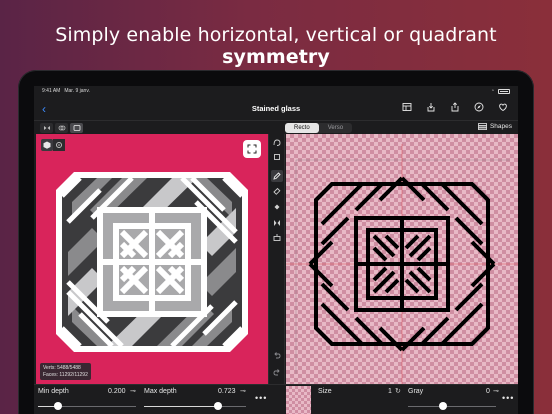 This screenshot has height=414, width=552. What do you see at coordinates (503, 107) in the screenshot?
I see `heart-icon` at bounding box center [503, 107].